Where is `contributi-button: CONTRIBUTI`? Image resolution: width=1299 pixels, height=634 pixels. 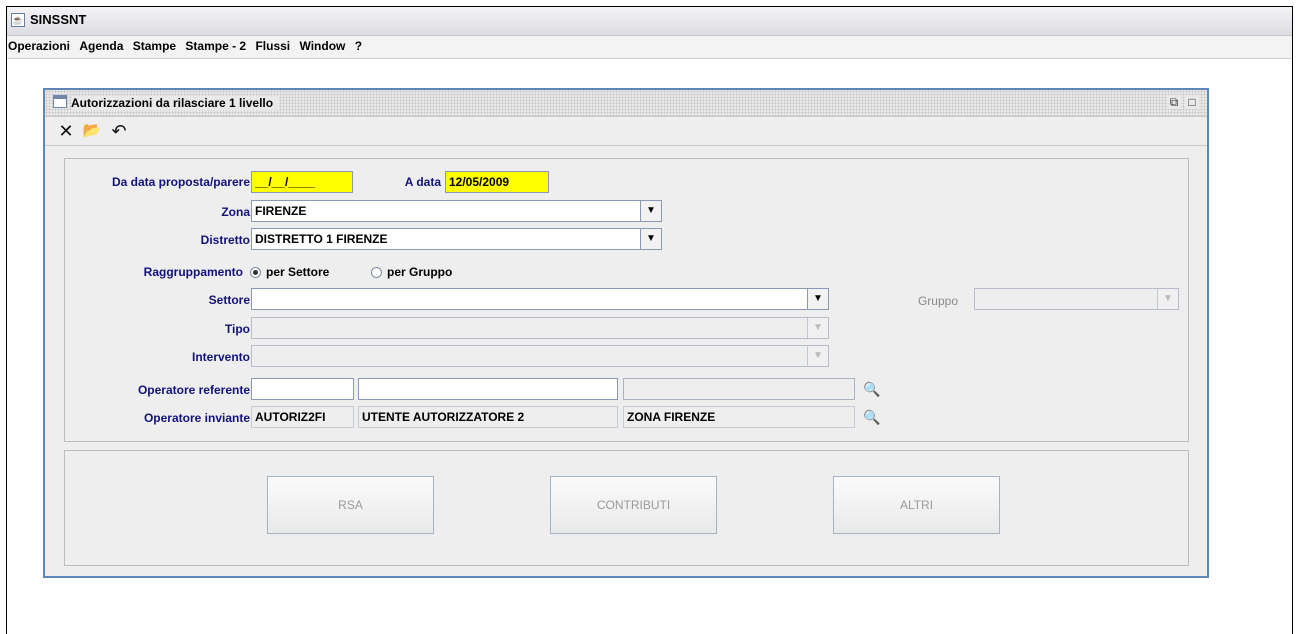
contributi-button: CONTRIBUTI is located at coordinates (633, 505).